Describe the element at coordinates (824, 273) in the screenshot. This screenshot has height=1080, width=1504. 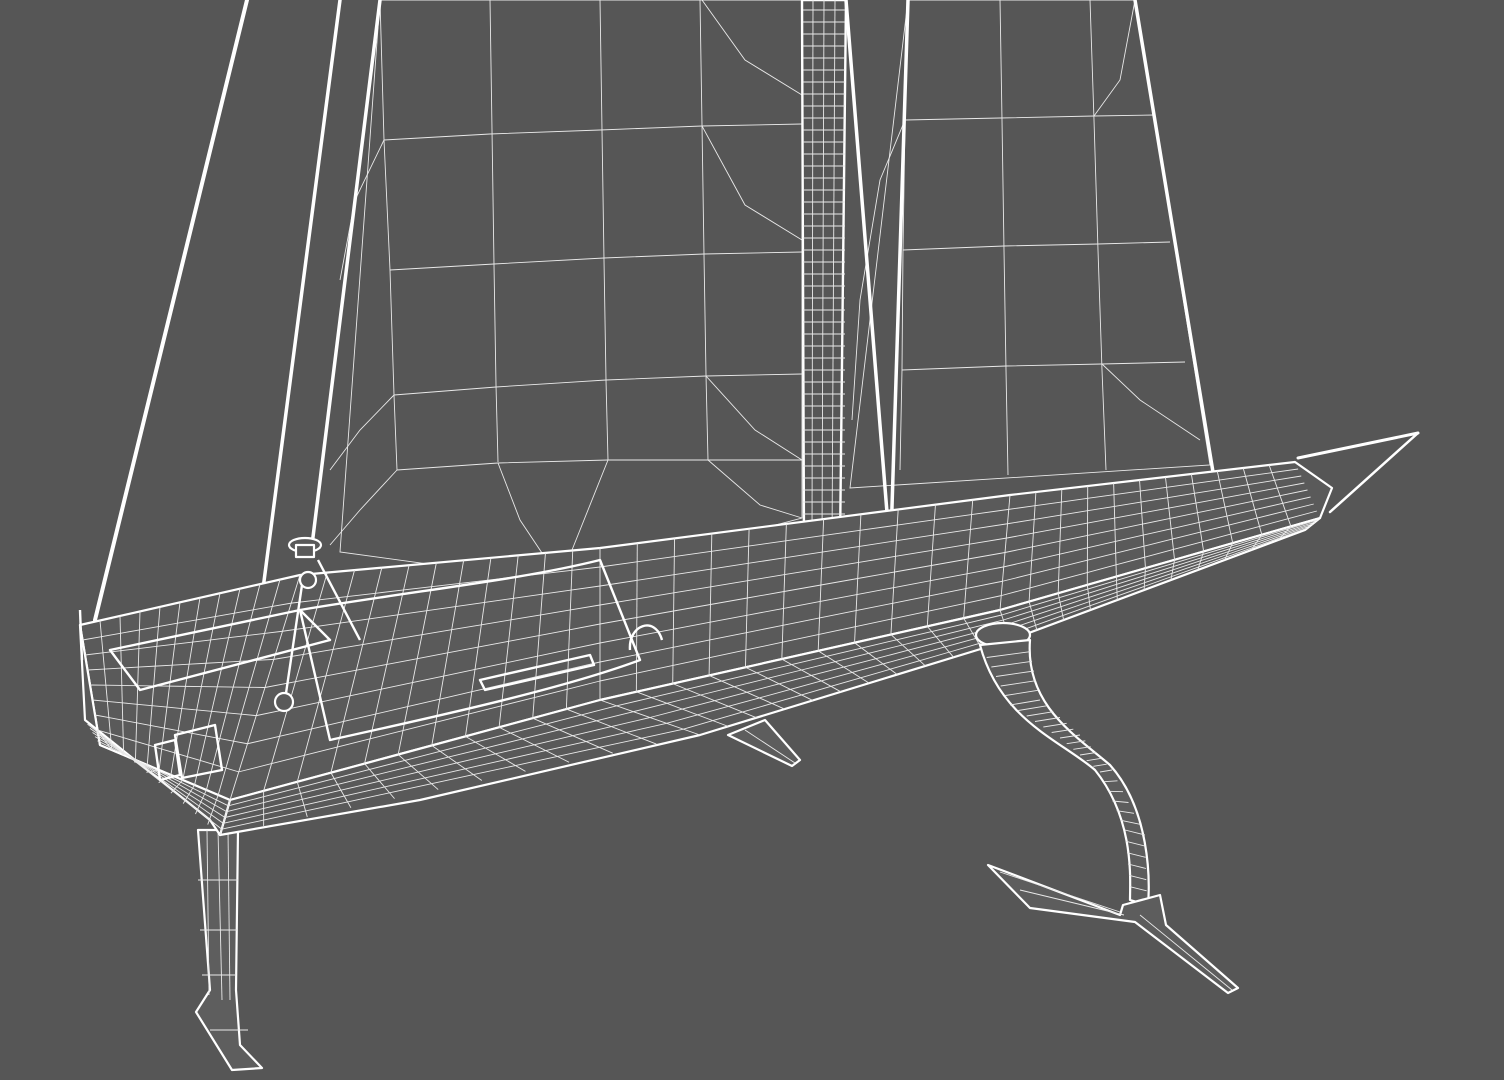
I see `mast` at that location.